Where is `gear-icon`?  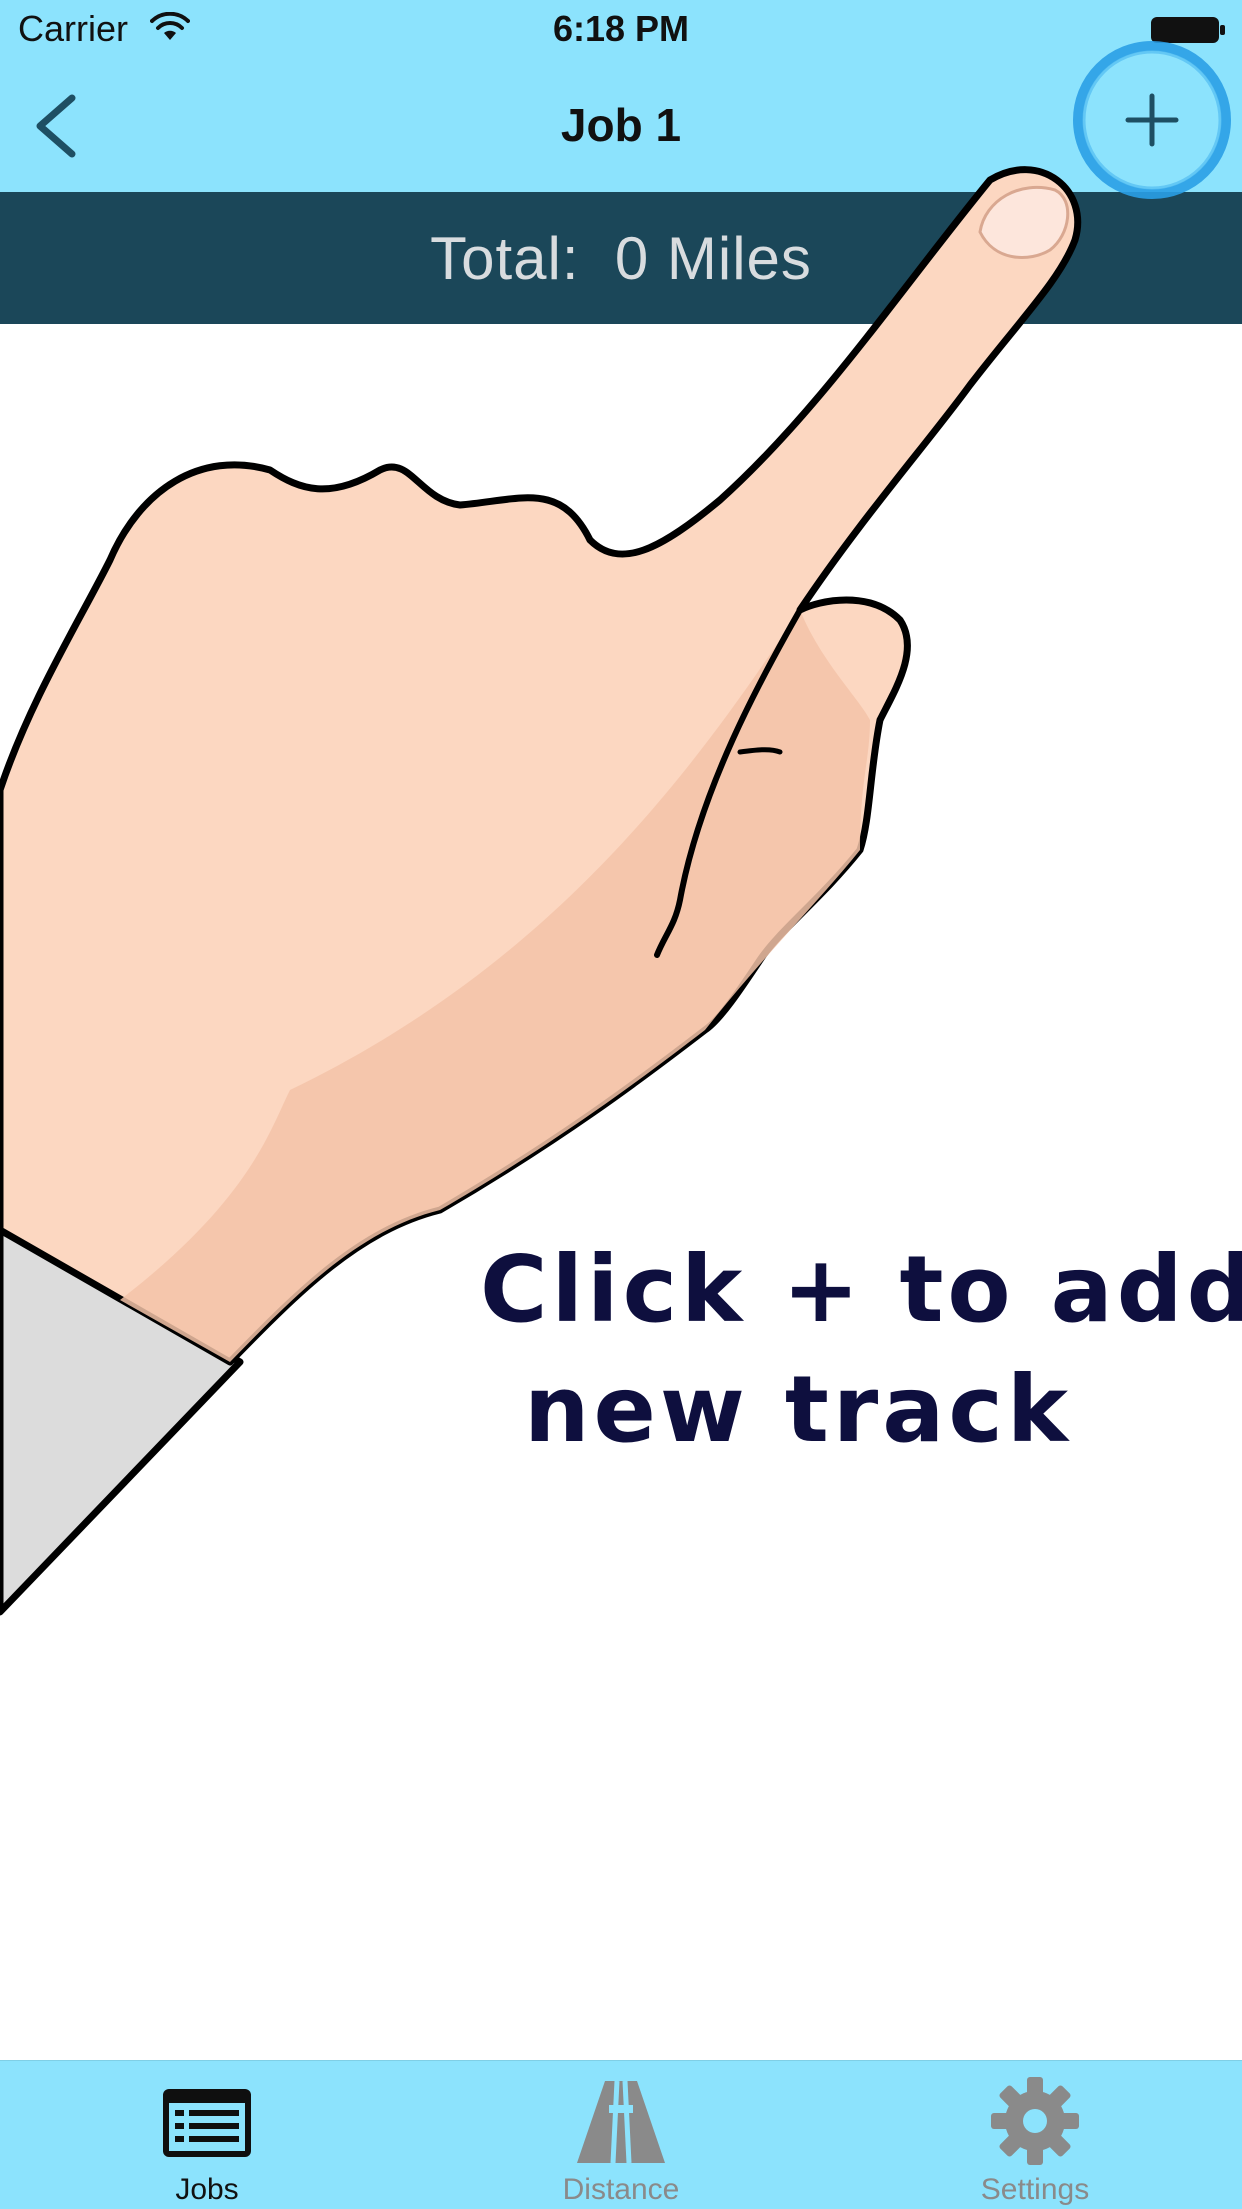 gear-icon is located at coordinates (1035, 2121).